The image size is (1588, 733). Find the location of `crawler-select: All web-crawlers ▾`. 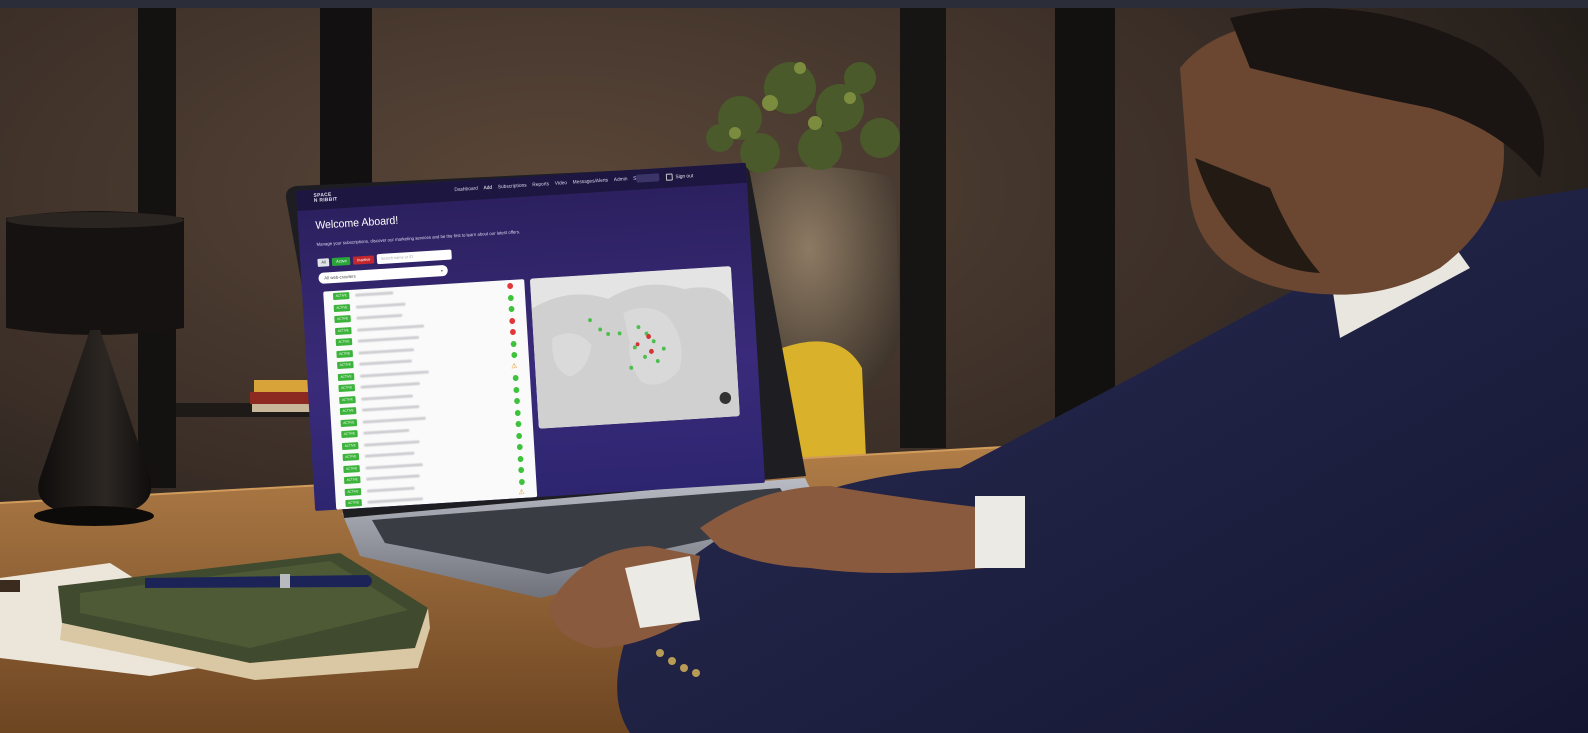

crawler-select: All web-crawlers ▾ is located at coordinates (383, 274).